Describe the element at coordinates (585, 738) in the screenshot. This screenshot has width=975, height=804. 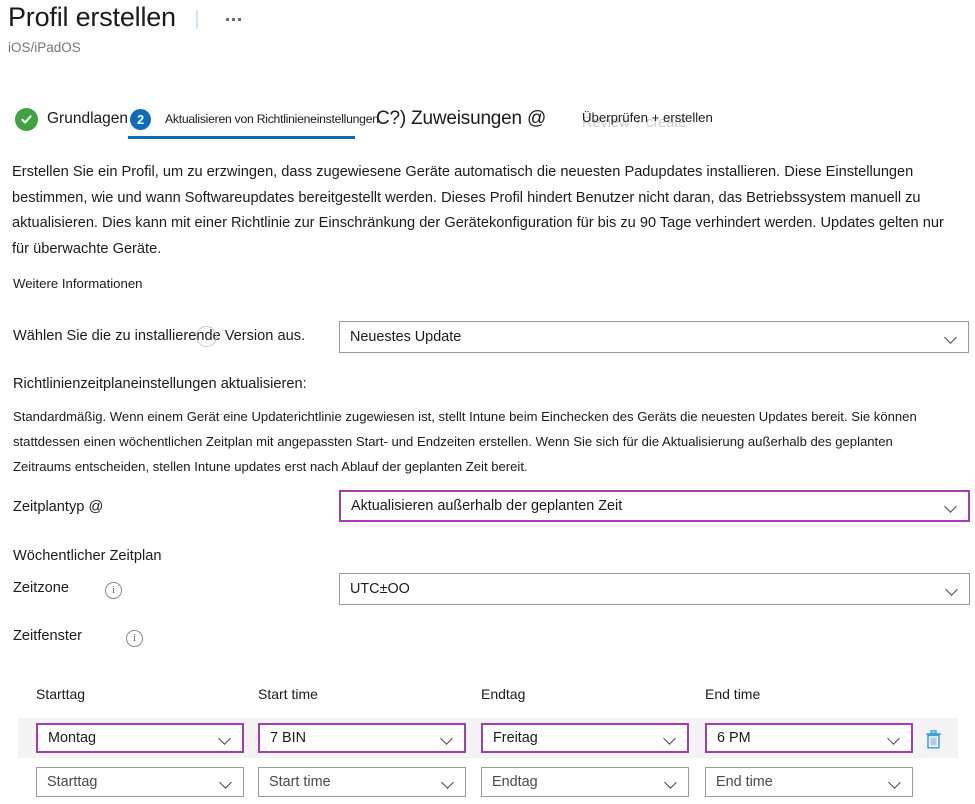
I see `end-day-select: Freitag` at that location.